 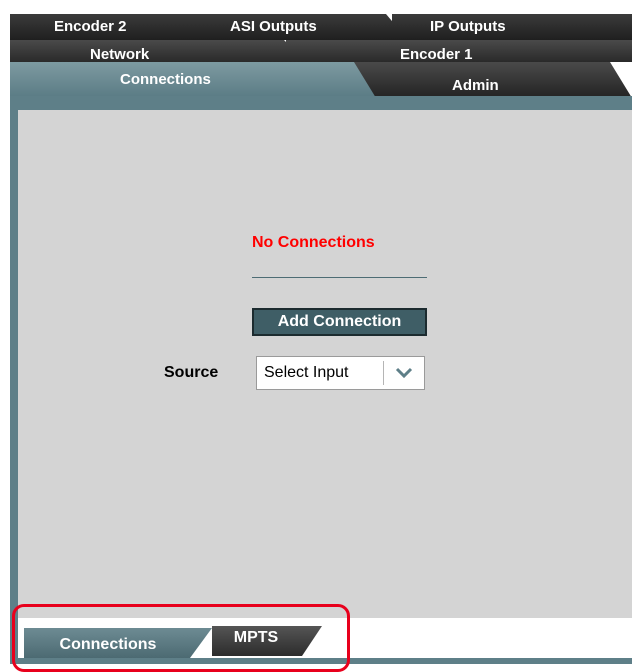 I want to click on tab-network: Network, so click(x=158, y=51).